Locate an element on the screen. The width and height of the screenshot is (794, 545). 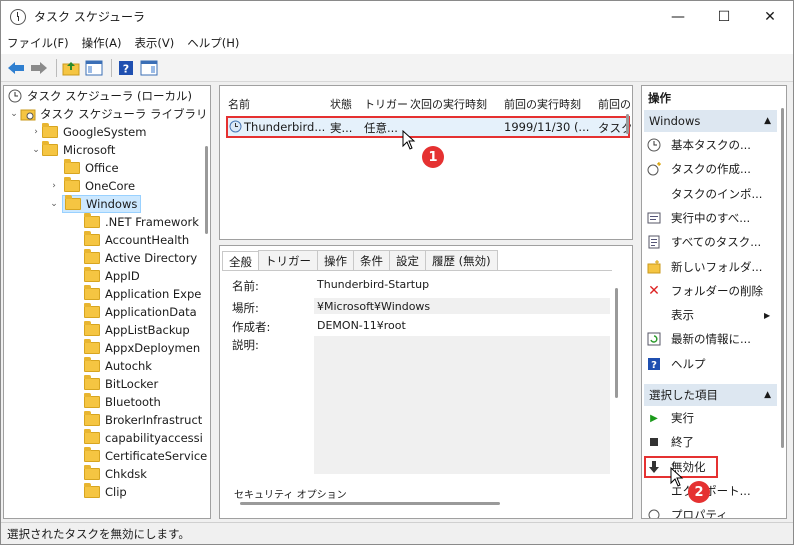
maximize-button: ☐ is located at coordinates (724, 16).